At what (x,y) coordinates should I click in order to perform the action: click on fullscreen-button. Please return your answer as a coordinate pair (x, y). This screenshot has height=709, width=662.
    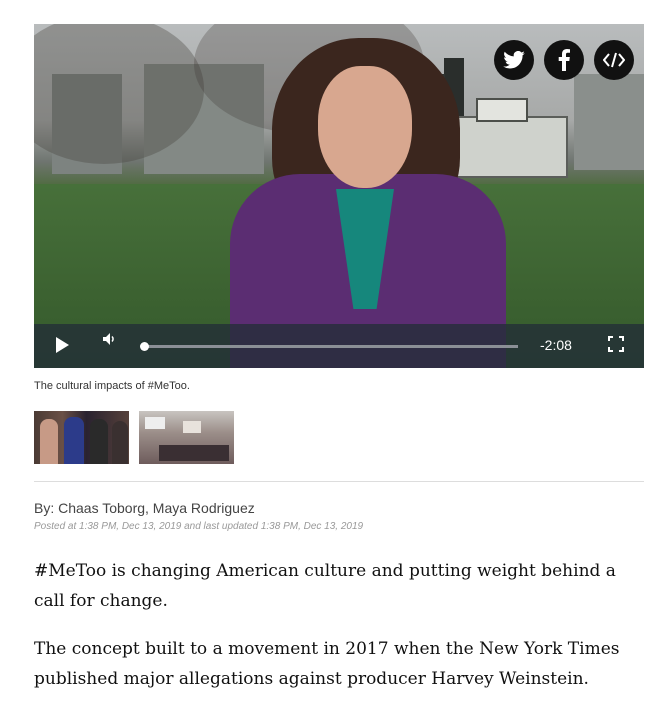
    Looking at the image, I should click on (616, 346).